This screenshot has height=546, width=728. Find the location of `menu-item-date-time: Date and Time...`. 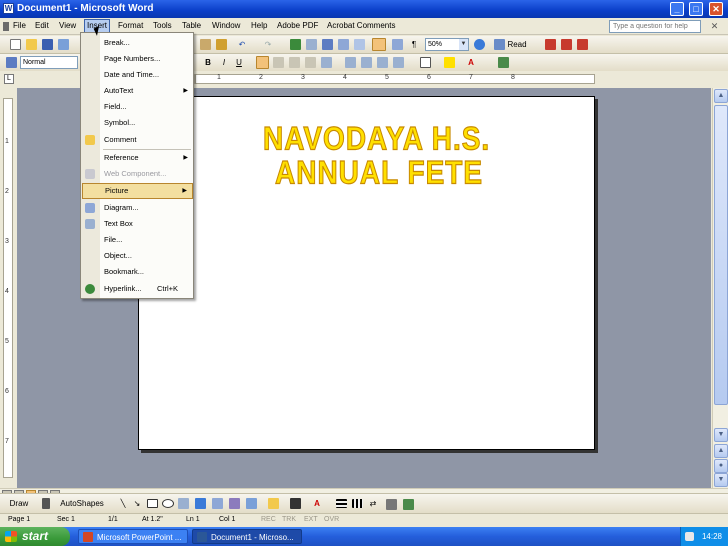

menu-item-date-time: Date and Time... is located at coordinates (137, 75).